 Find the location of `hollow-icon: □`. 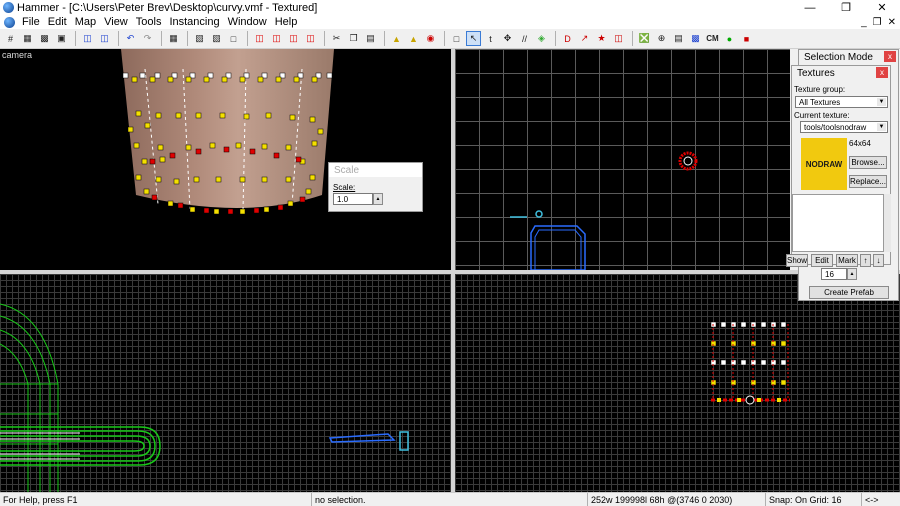

hollow-icon: □ is located at coordinates (233, 38).